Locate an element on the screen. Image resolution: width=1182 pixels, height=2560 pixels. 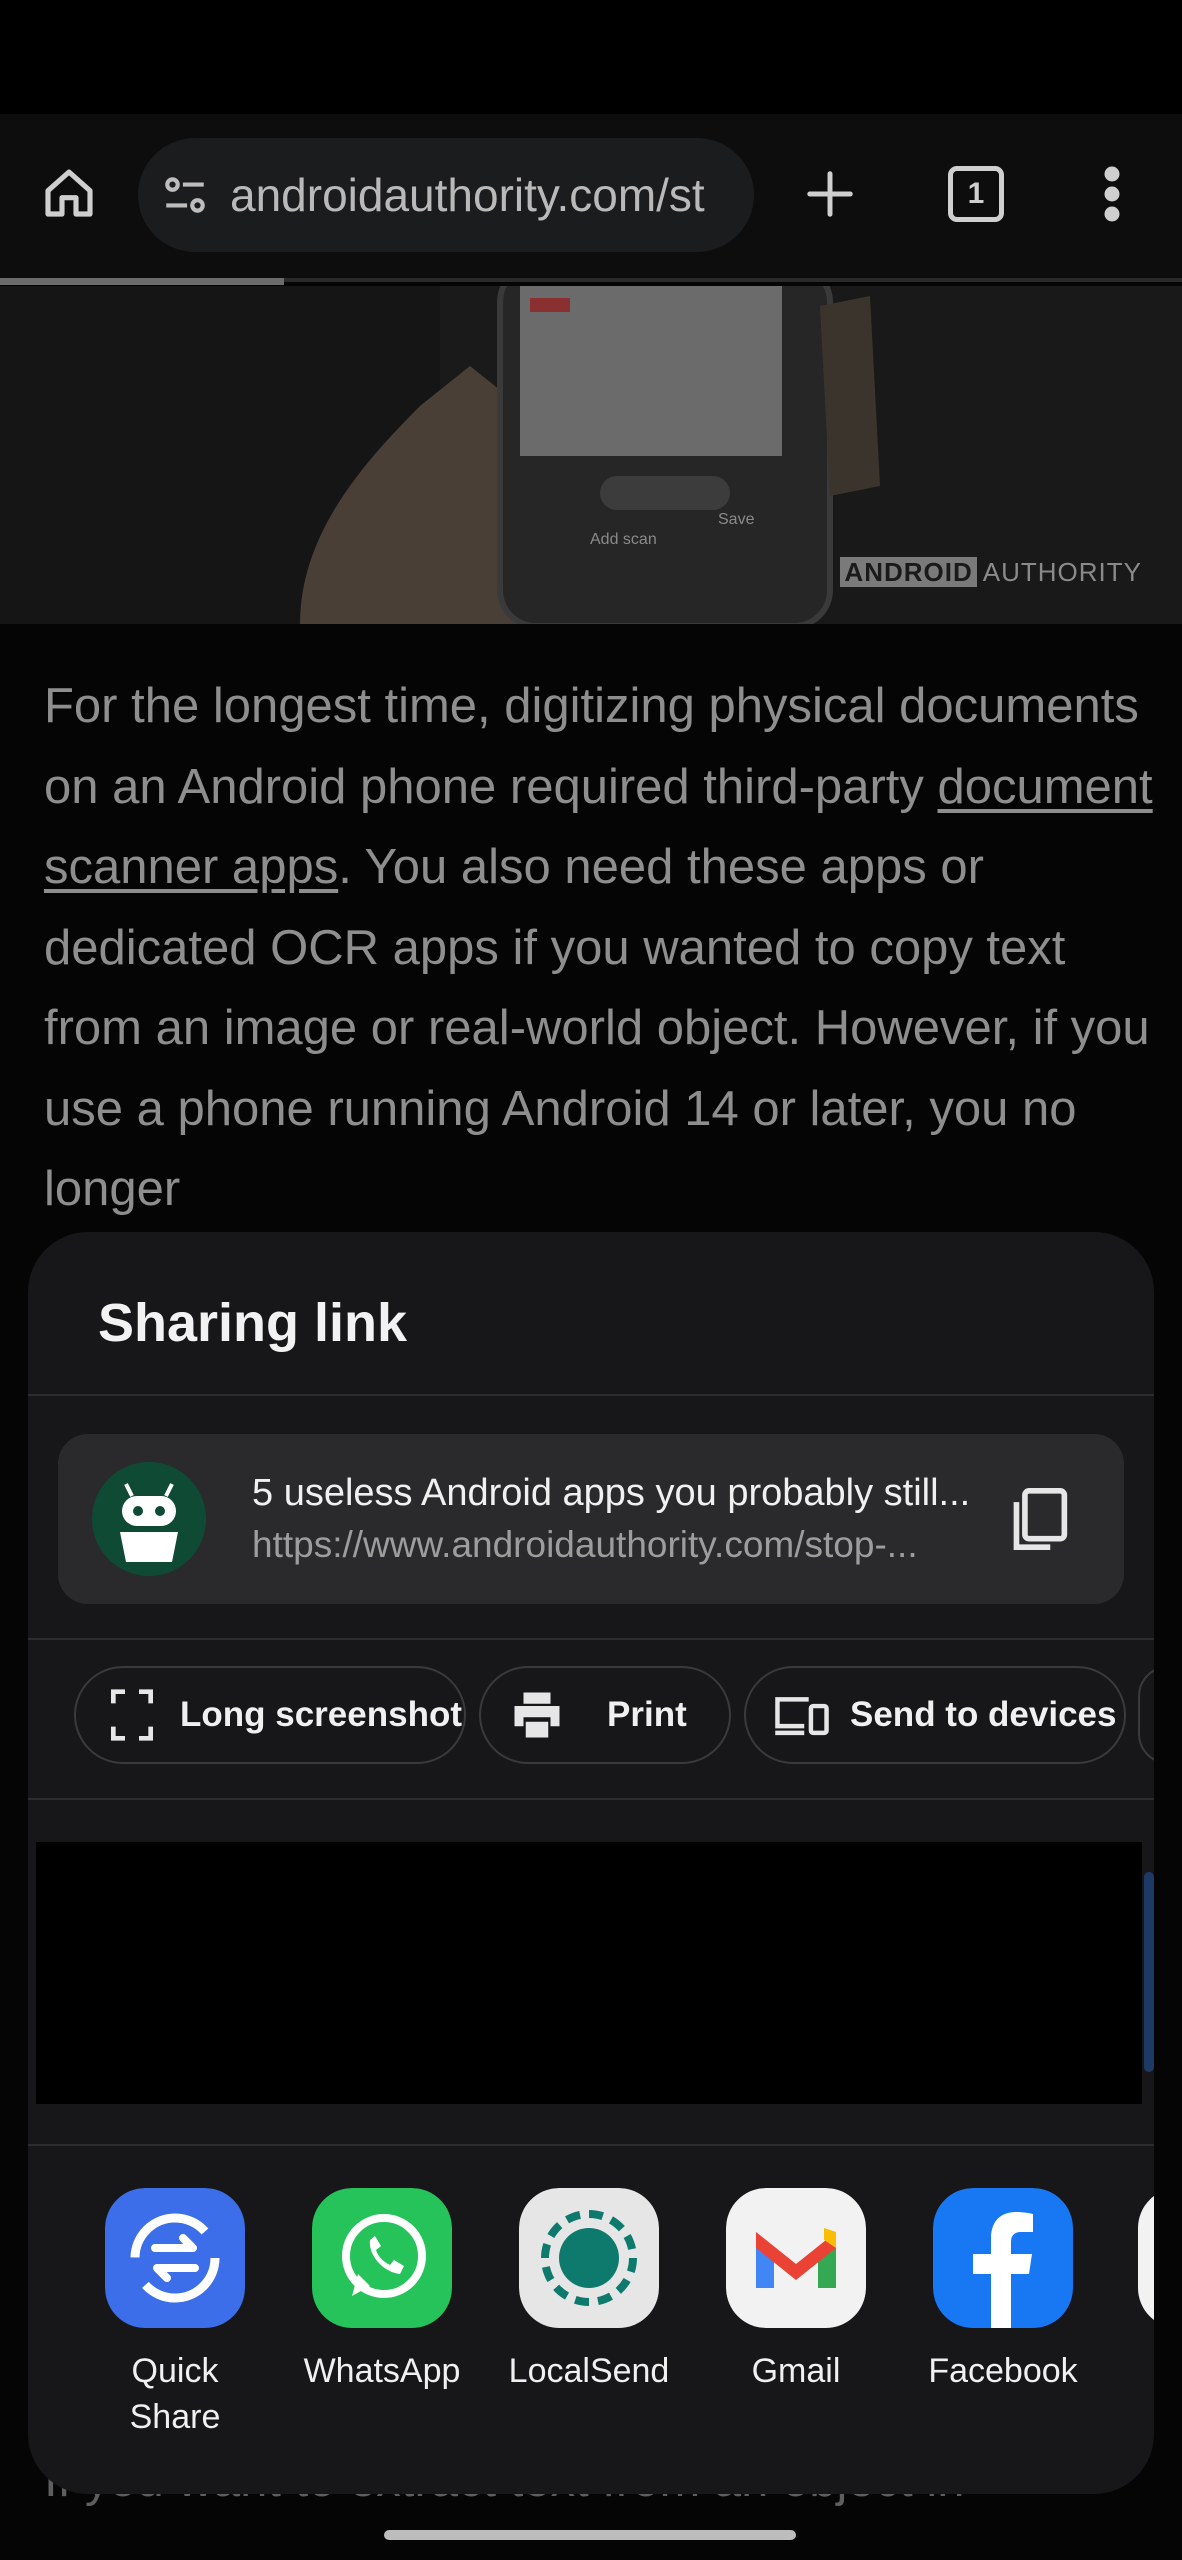
gmail-label: Gmail is located at coordinates (796, 2371).